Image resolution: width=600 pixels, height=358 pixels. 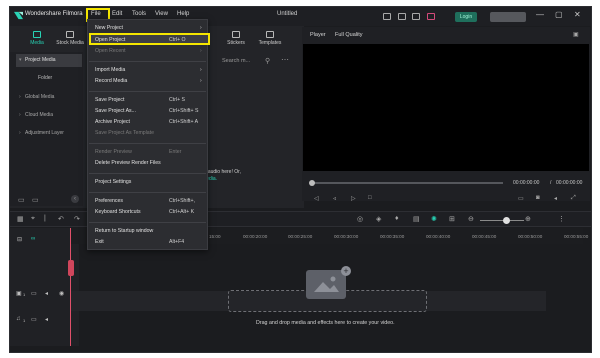 I want to click on menu-shortcut: Alt+F4, so click(x=177, y=242).